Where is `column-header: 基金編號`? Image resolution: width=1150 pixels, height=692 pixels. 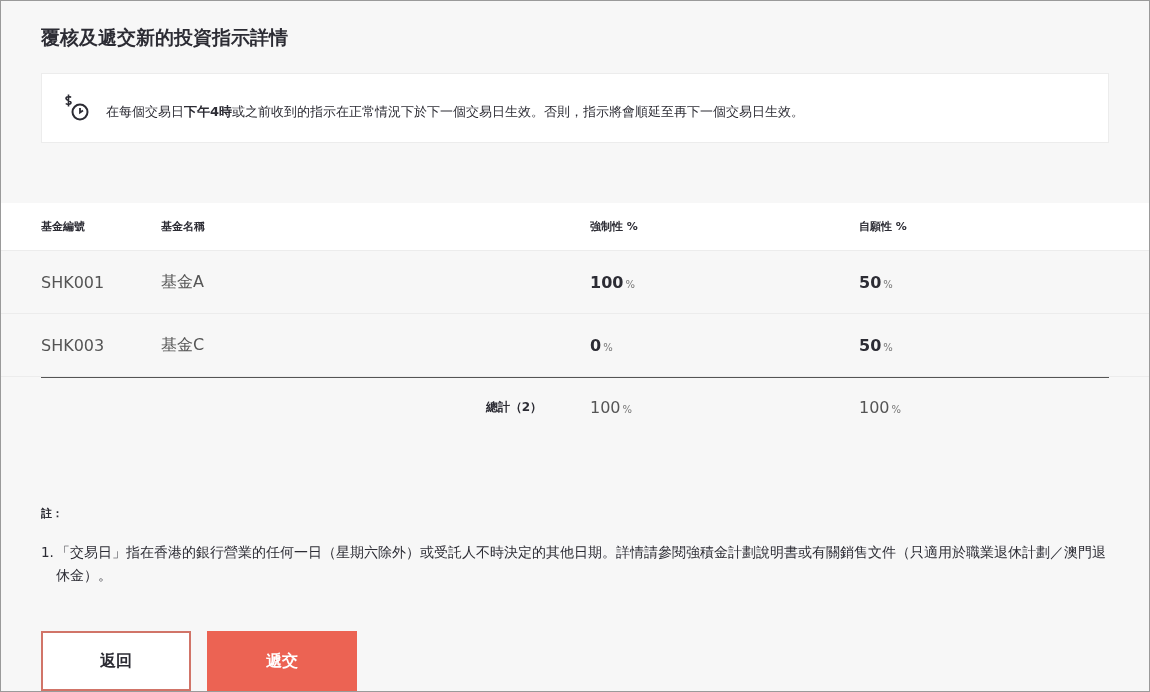 column-header: 基金編號 is located at coordinates (63, 226).